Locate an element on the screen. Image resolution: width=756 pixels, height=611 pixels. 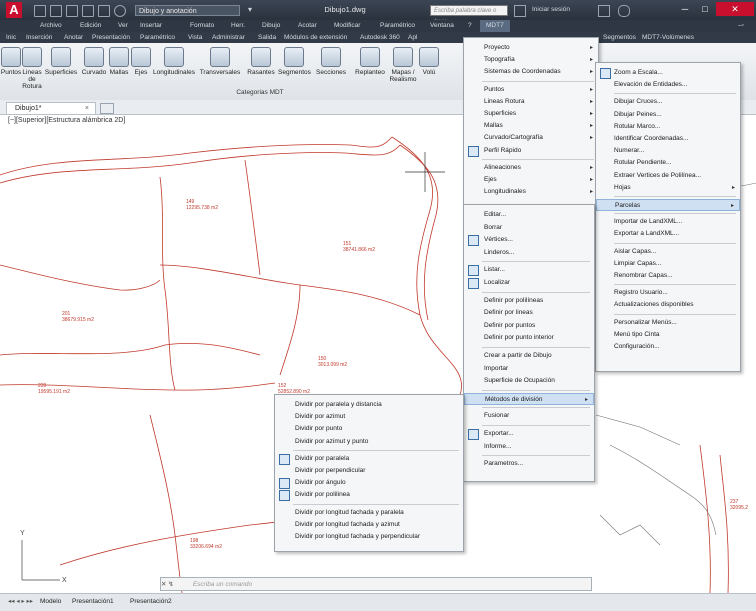
menu-item: Dividir por azimut is located at coordinates (369, 417).